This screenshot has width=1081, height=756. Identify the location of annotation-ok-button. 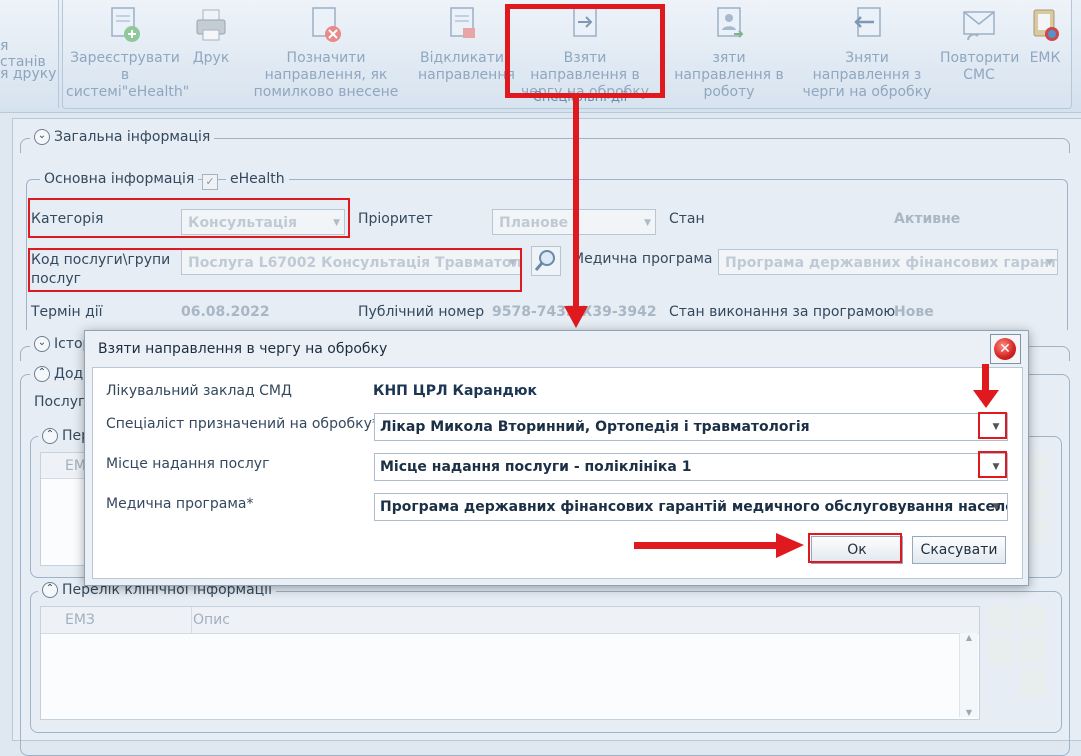
(855, 548).